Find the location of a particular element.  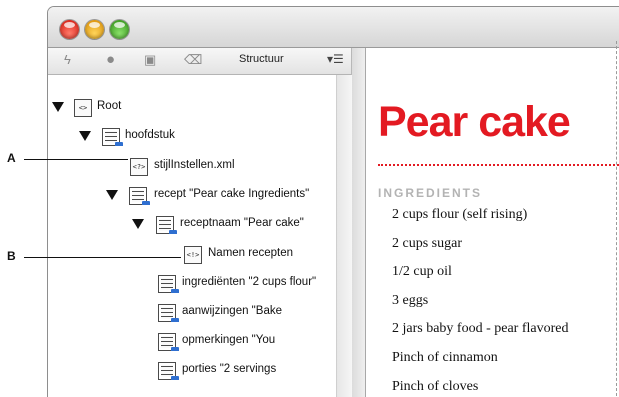

tree-label: opmerkingen "You is located at coordinates (229, 340).